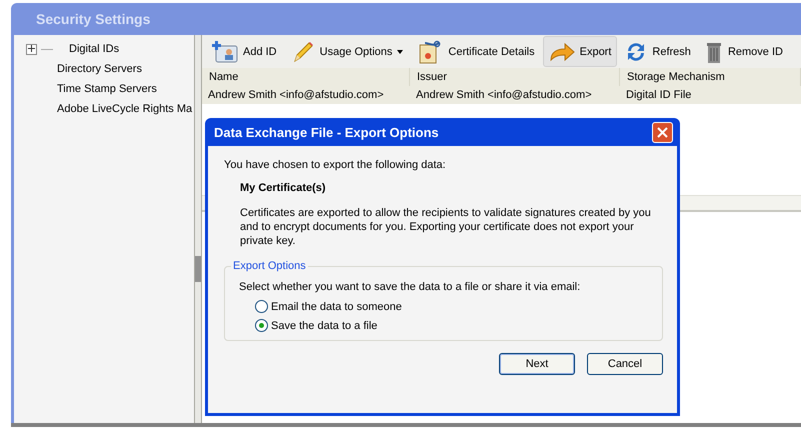 Image resolution: width=801 pixels, height=431 pixels. What do you see at coordinates (452, 306) in the screenshot?
I see `radio-option: Email the data to someone` at bounding box center [452, 306].